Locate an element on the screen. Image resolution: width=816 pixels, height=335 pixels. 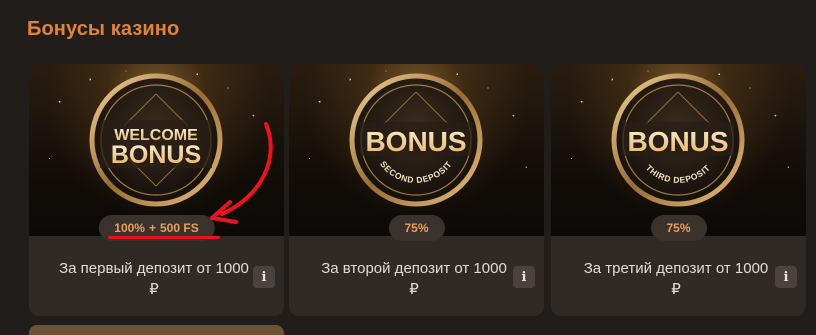
highlight-underline is located at coordinates (164, 237).